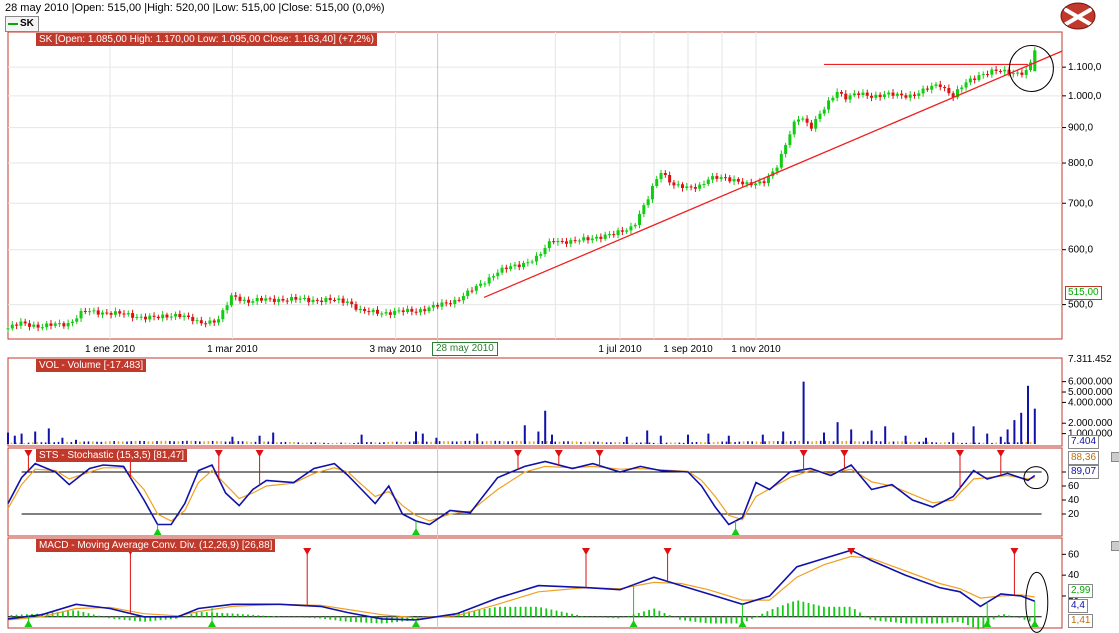 Image resolution: width=1119 pixels, height=633 pixels. I want to click on macd-value-box-2: 4,4, so click(1078, 606).